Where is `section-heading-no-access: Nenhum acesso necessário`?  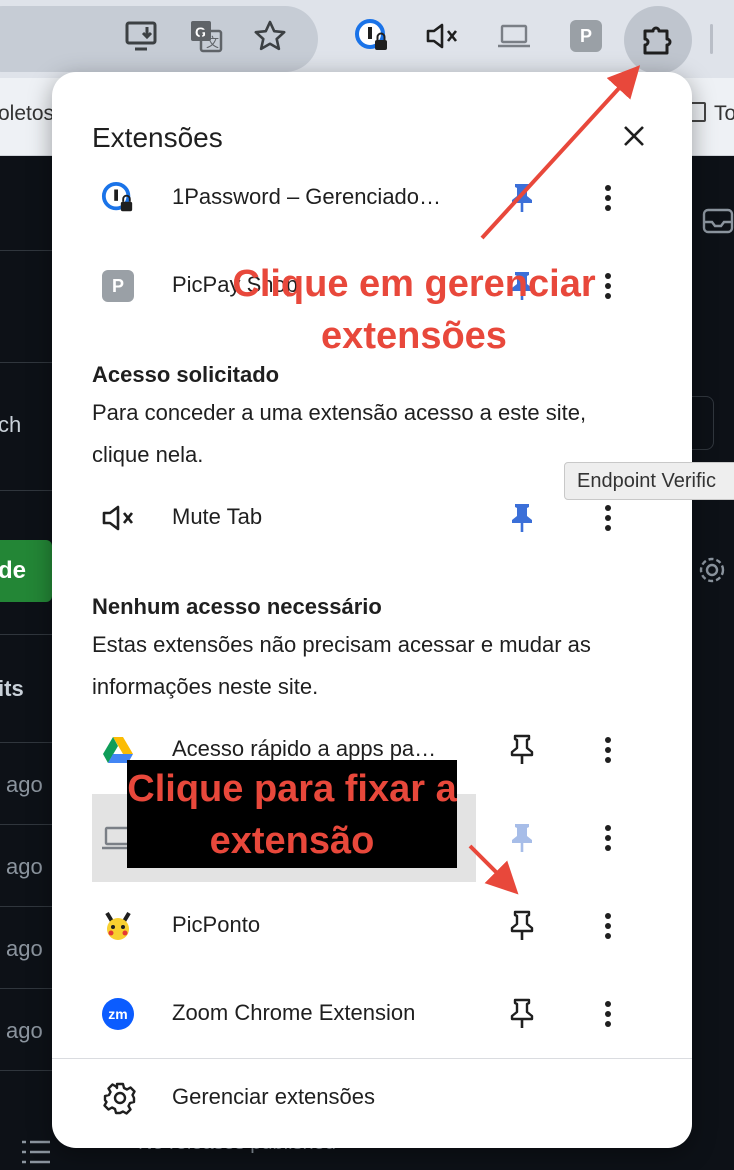
section-heading-no-access: Nenhum acesso necessário is located at coordinates (237, 606).